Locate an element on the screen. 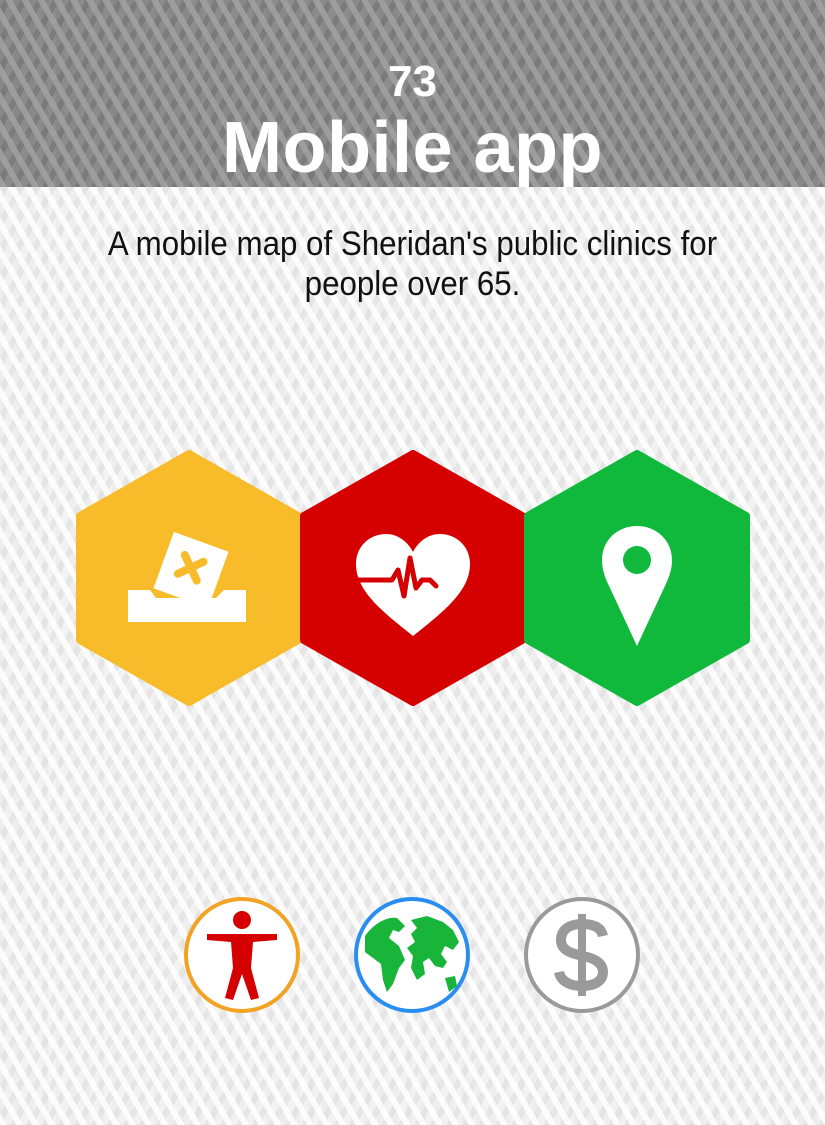 The height and width of the screenshot is (1125, 825). dollar-badge is located at coordinates (582, 955).